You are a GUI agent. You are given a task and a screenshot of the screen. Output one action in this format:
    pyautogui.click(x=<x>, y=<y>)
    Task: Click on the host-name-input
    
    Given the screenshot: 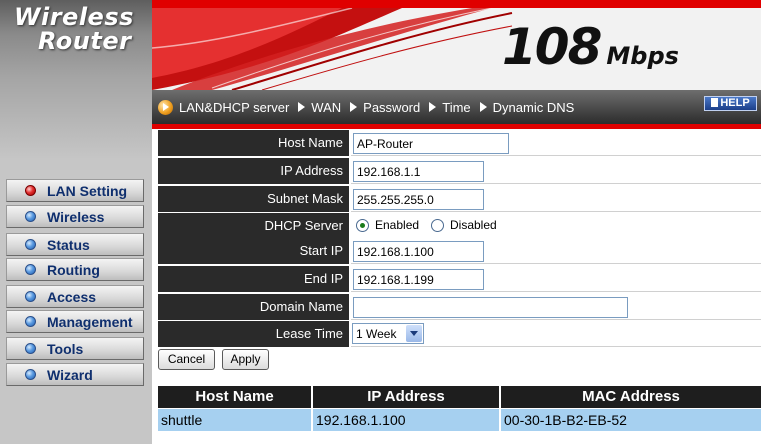 What is the action you would take?
    pyautogui.click(x=431, y=143)
    